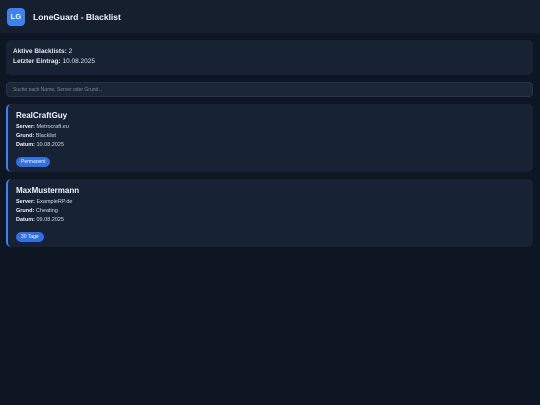  I want to click on entry-server-value: ExampleRP.de, so click(54, 202).